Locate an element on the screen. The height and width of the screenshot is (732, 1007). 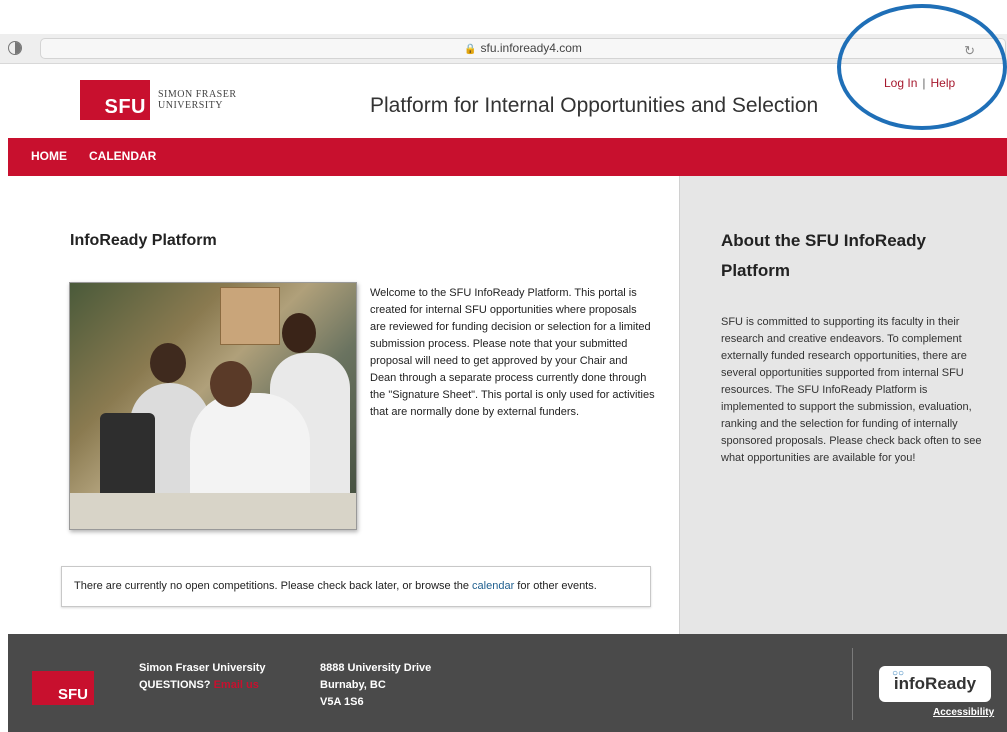
privacy-shield-icon is located at coordinates (15, 48).